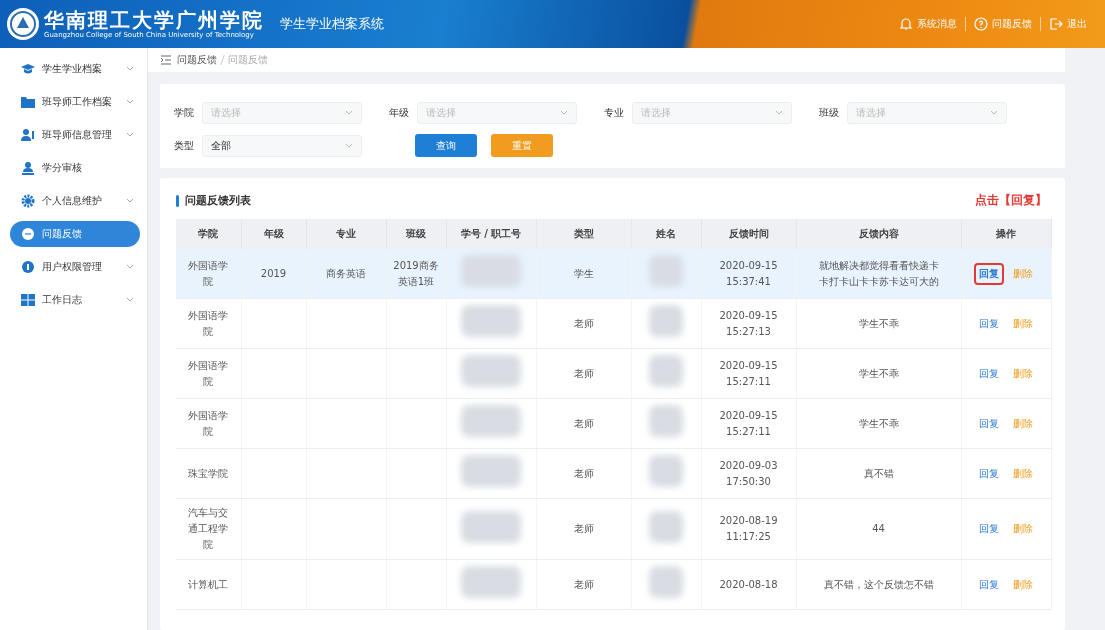  What do you see at coordinates (583, 273) in the screenshot?
I see `table-cell-text: 学生` at bounding box center [583, 273].